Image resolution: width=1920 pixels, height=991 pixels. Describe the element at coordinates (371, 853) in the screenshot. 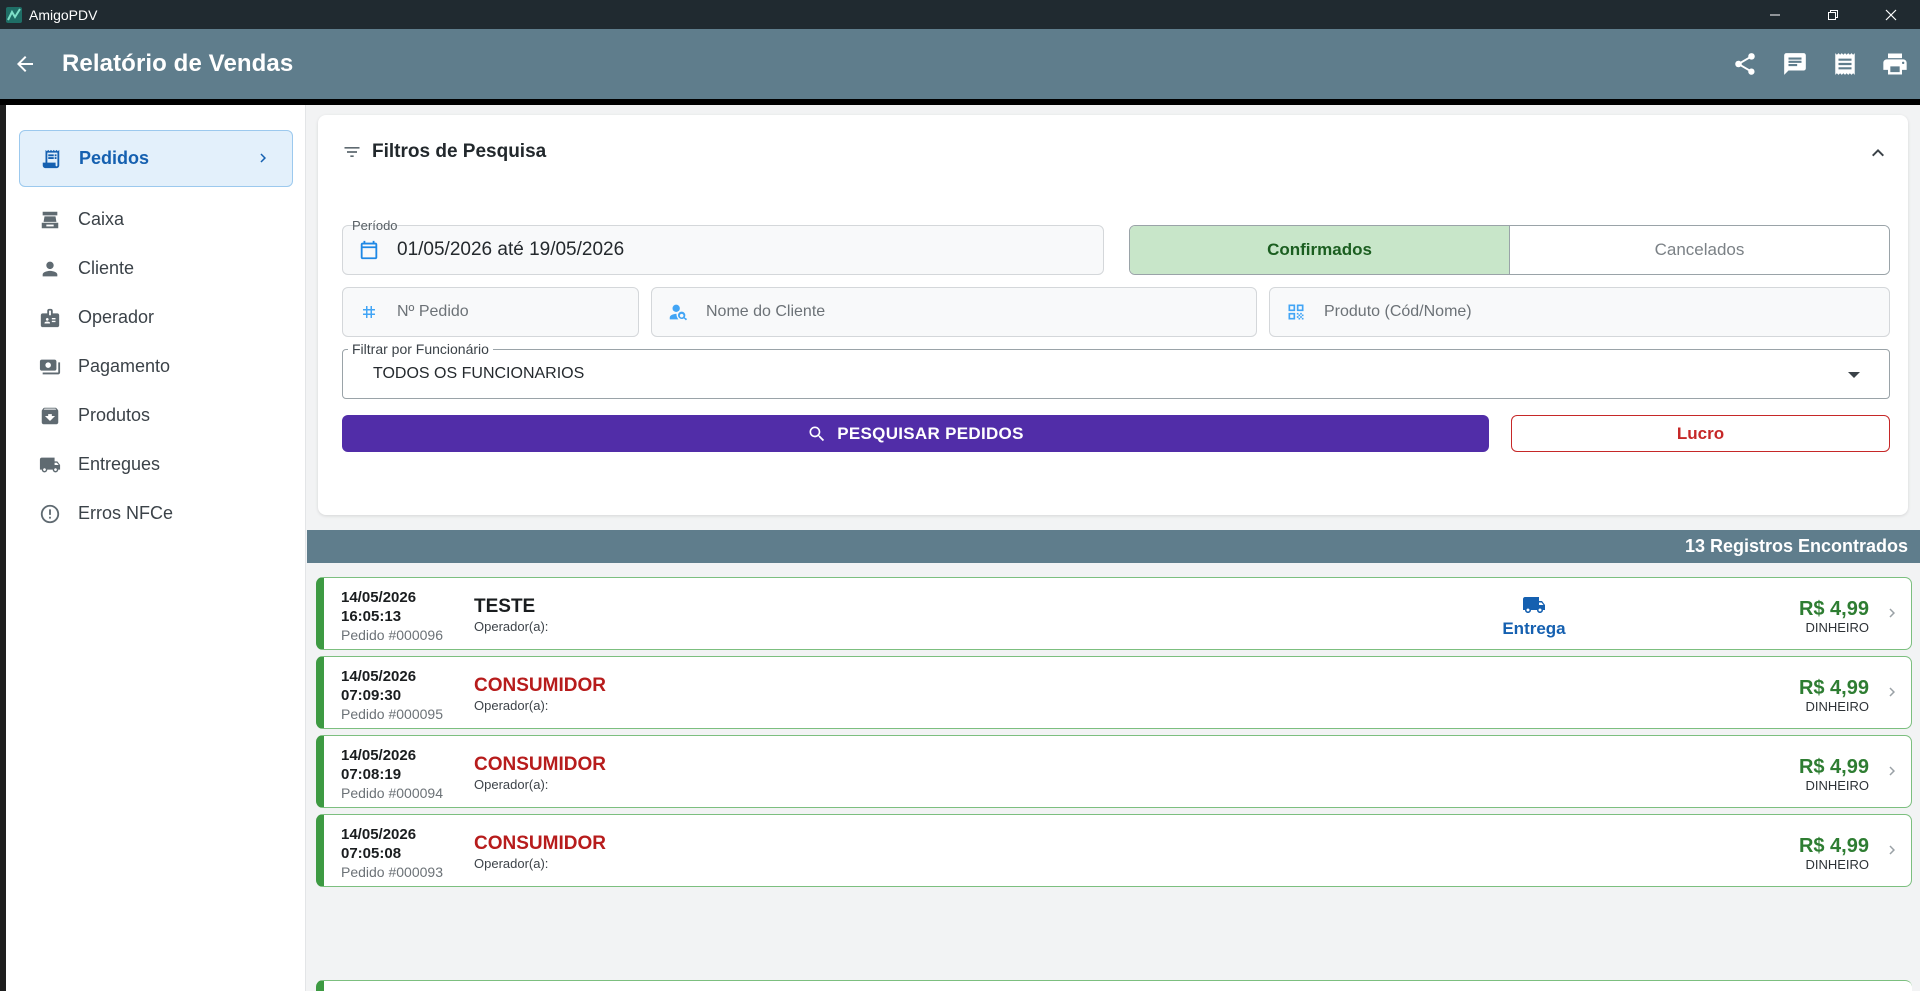

I see `order-time: 07:05:08` at that location.